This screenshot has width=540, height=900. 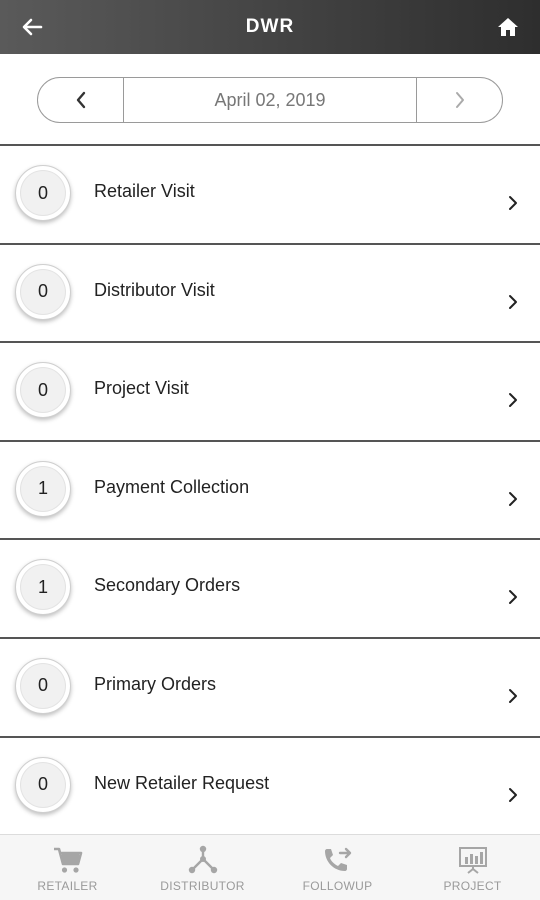 I want to click on next-date-button, so click(x=459, y=100).